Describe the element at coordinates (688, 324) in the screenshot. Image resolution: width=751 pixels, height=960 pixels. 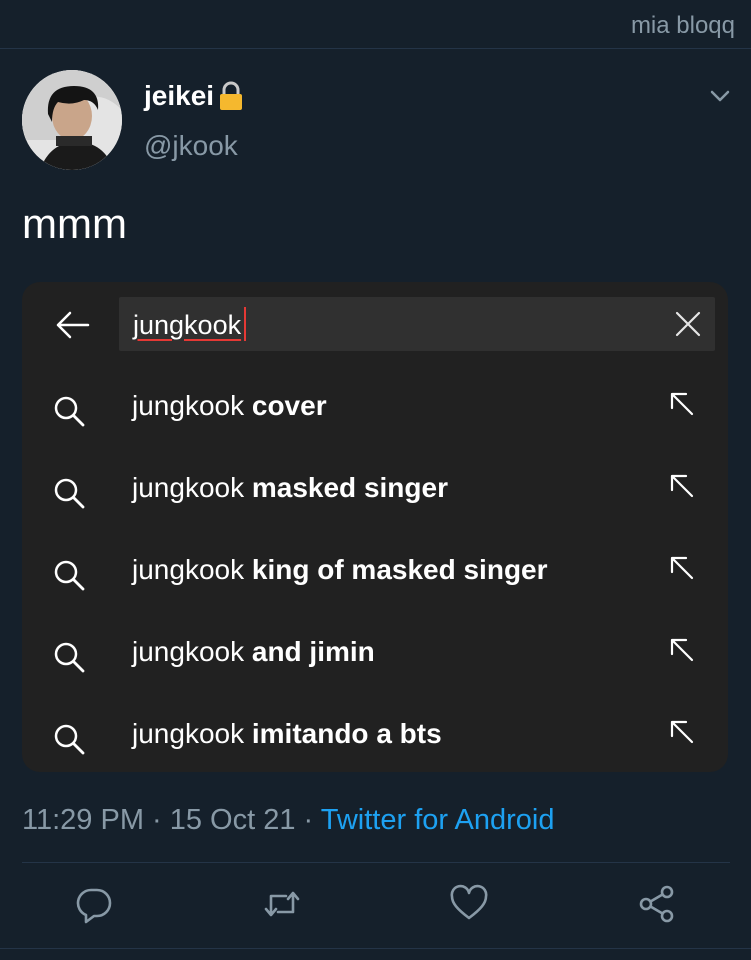
I see `close-icon` at that location.